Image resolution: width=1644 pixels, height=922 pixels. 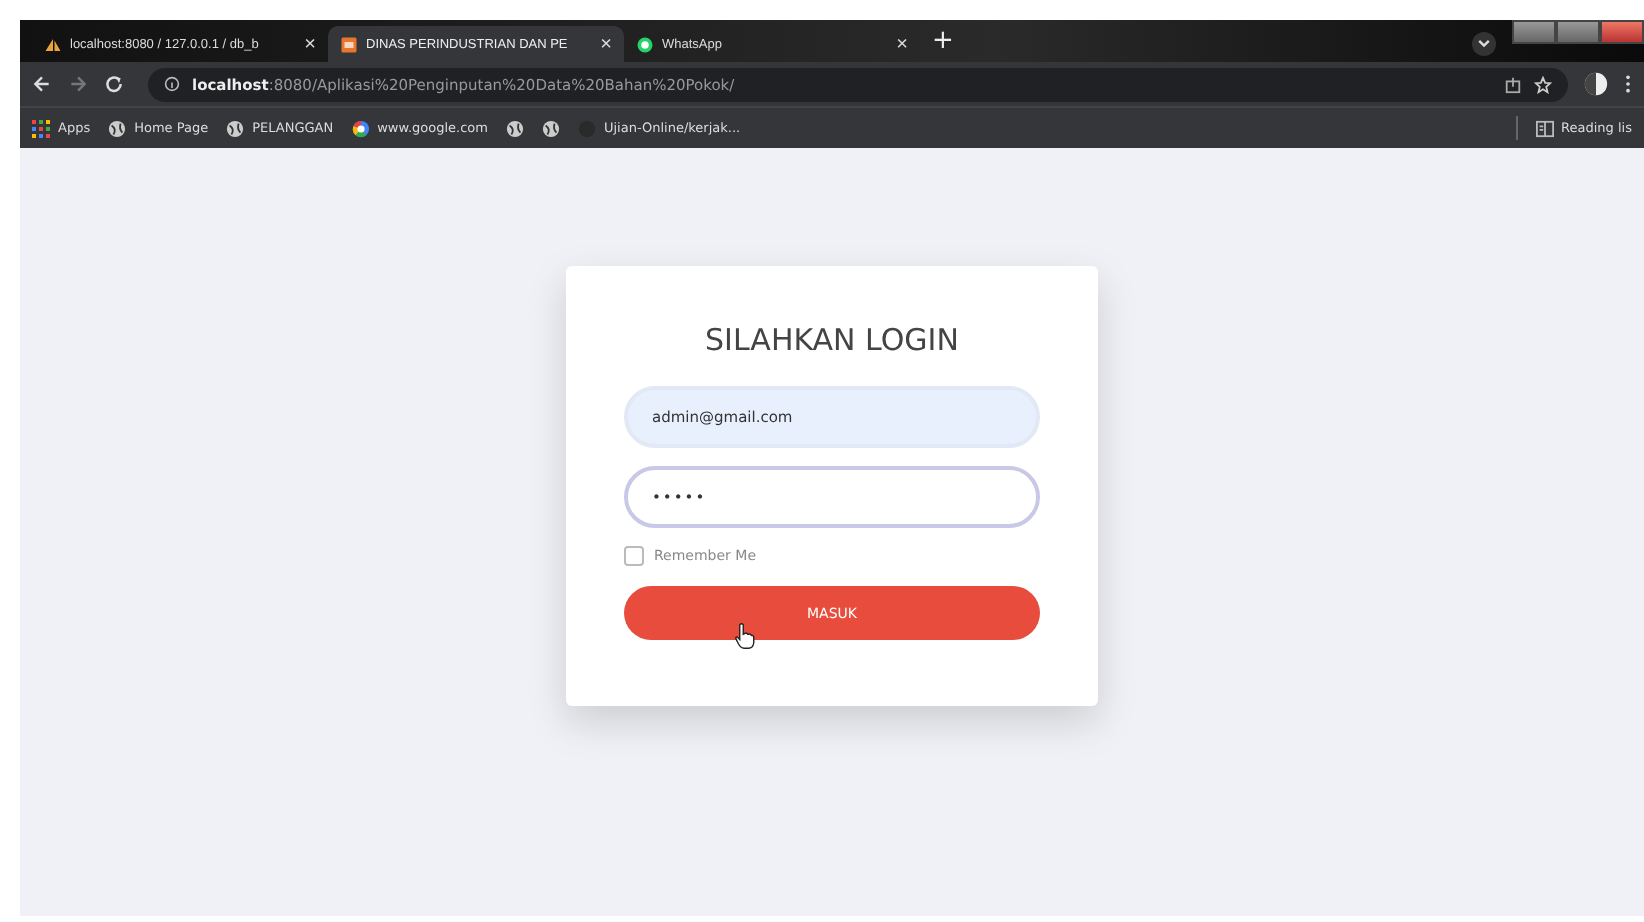 What do you see at coordinates (745, 636) in the screenshot?
I see `hand-cursor-icon` at bounding box center [745, 636].